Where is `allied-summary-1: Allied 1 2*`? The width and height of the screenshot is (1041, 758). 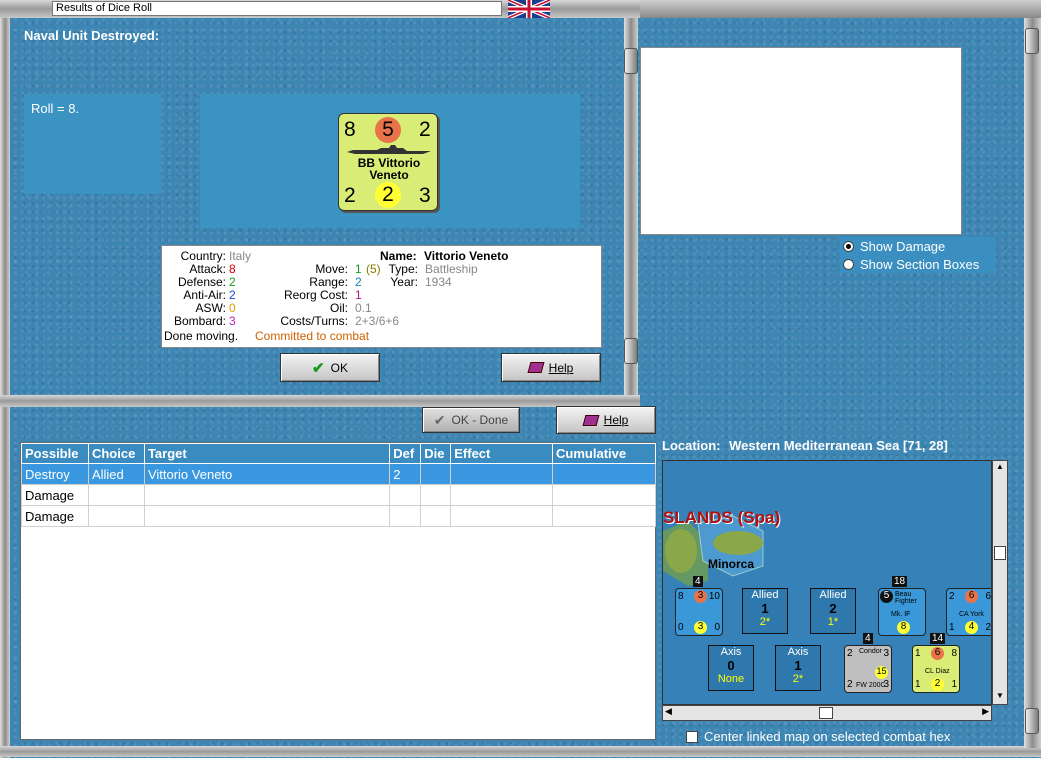 allied-summary-1: Allied 1 2* is located at coordinates (765, 611).